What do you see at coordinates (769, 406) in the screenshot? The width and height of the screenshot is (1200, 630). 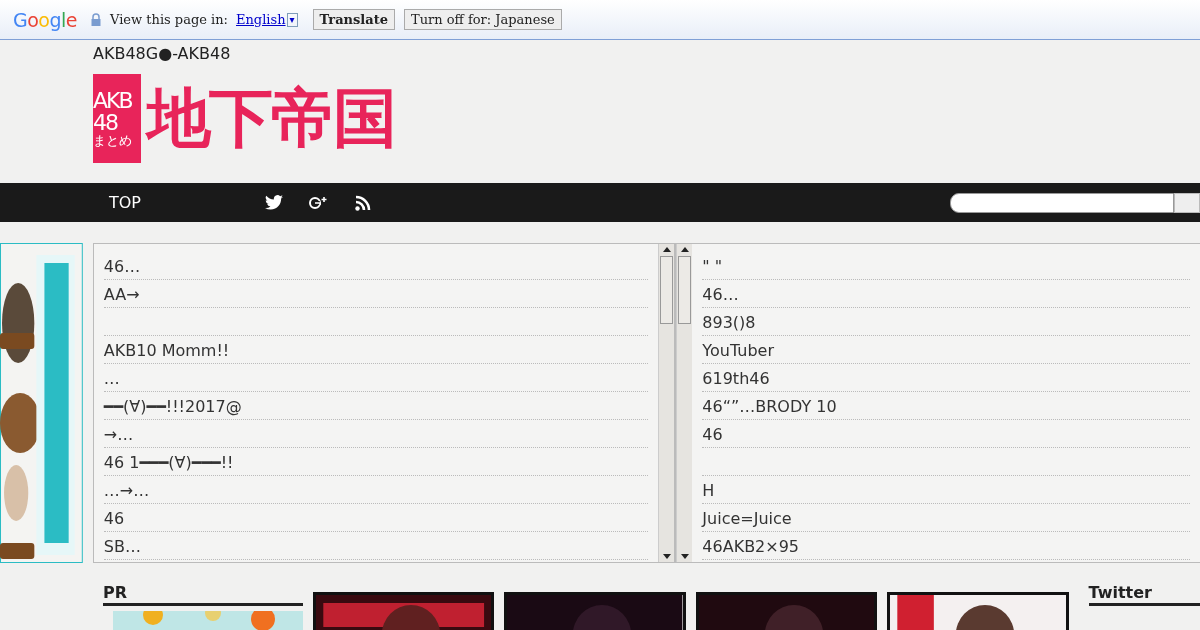 I see `article-link: 46“”…BRODY 10` at bounding box center [769, 406].